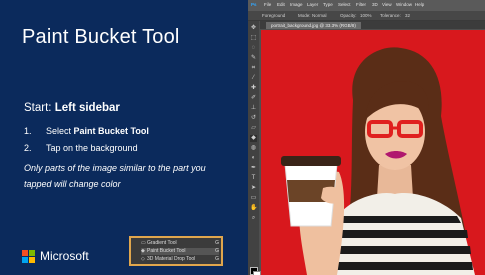 The image size is (485, 275). I want to click on menu-help: Help, so click(419, 4).